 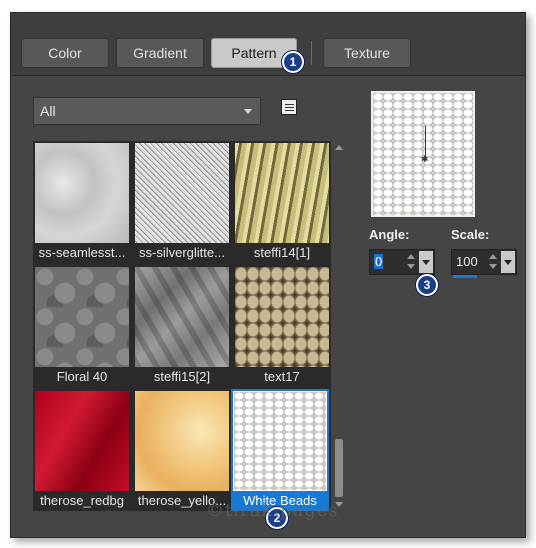 I want to click on angle-dropdown-button, so click(x=426, y=262).